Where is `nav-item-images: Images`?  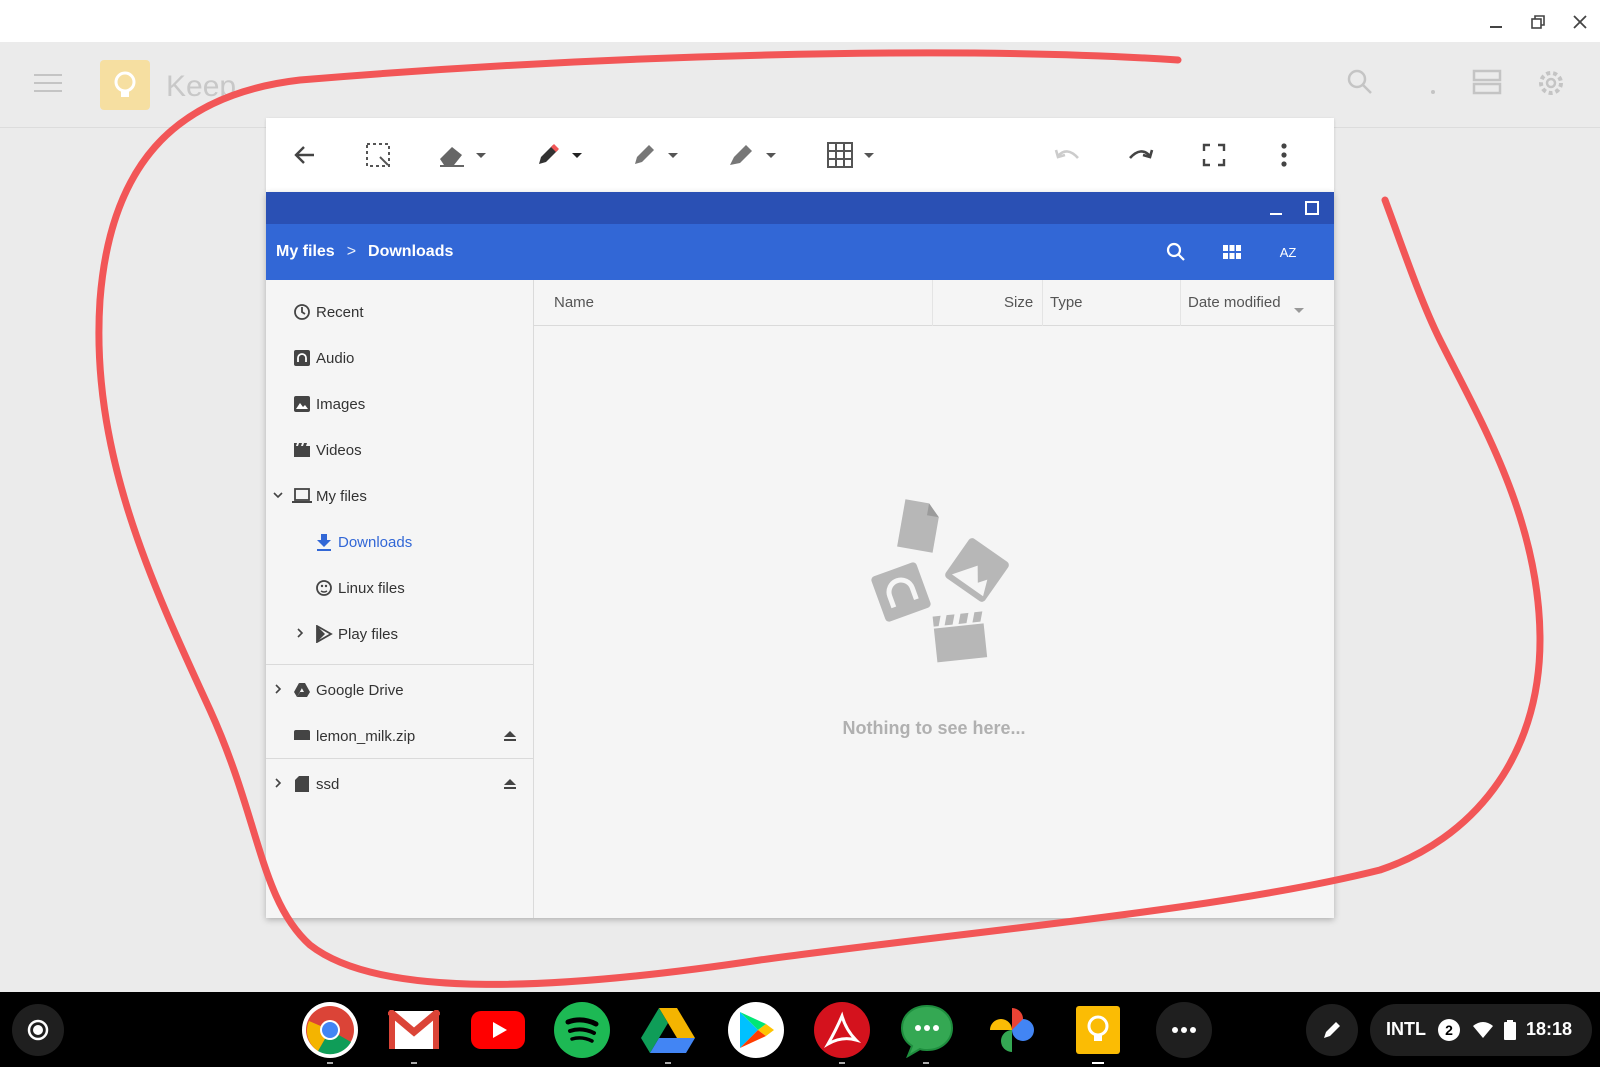 nav-item-images: Images is located at coordinates (400, 404).